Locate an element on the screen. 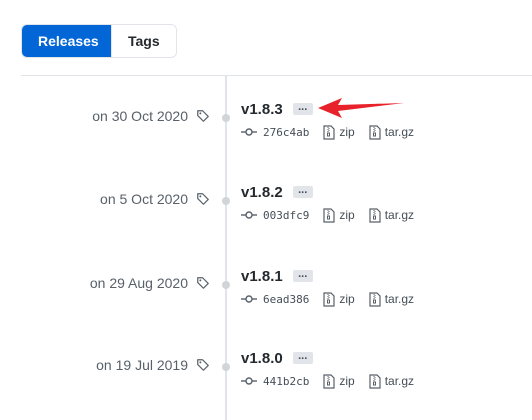 The image size is (532, 420). release-date-group: on 5 Oct 2020 is located at coordinates (155, 199).